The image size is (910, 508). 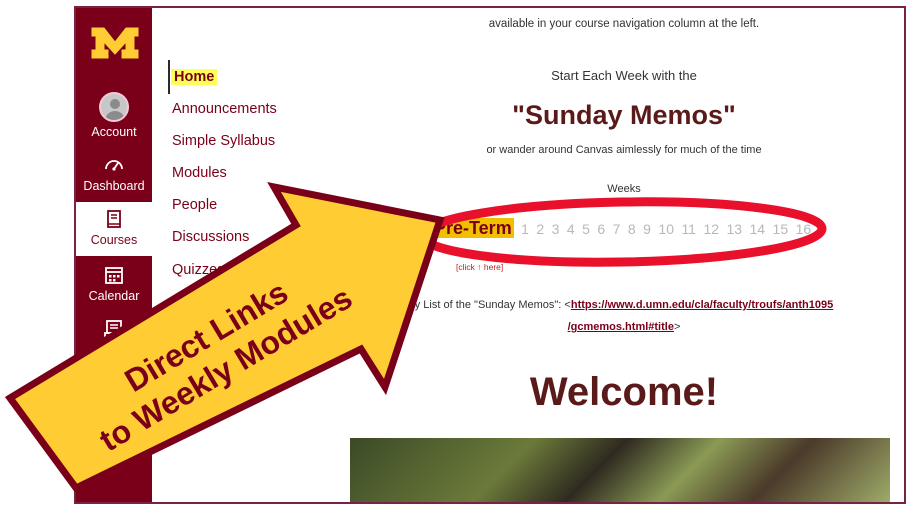 I want to click on week-link: 14, so click(x=758, y=229).